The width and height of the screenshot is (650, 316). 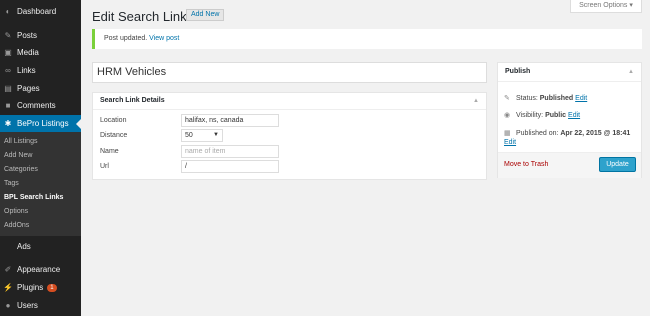 I want to click on location-label: Location, so click(x=113, y=120).